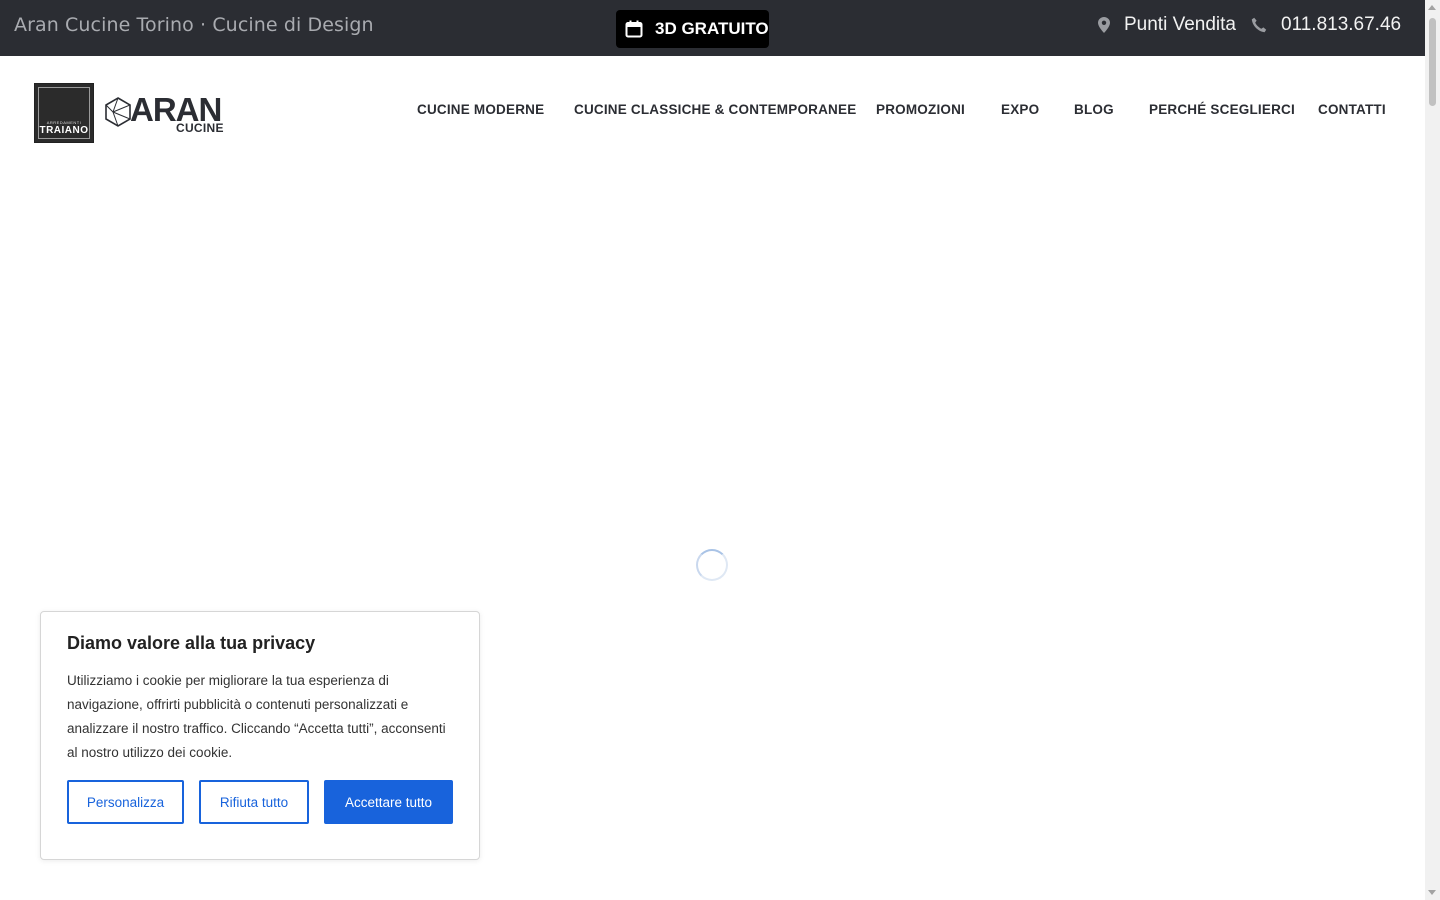  I want to click on traiano-logo: ARREDAMENTI TRAIANO, so click(64, 113).